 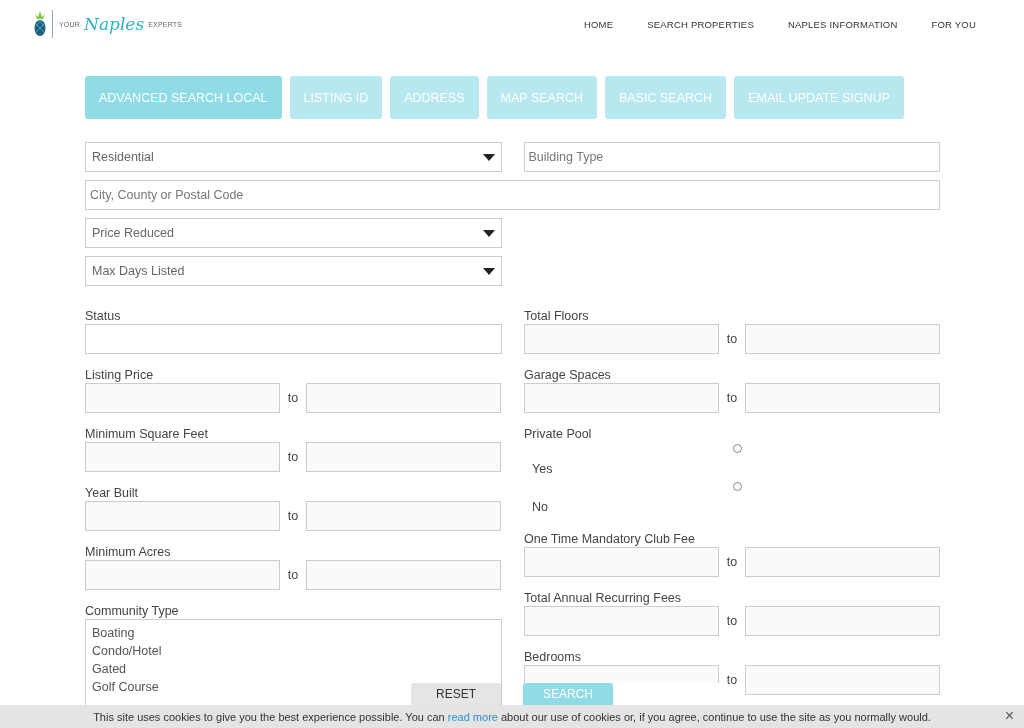 What do you see at coordinates (128, 552) in the screenshot?
I see `field-label: Minimum Acres` at bounding box center [128, 552].